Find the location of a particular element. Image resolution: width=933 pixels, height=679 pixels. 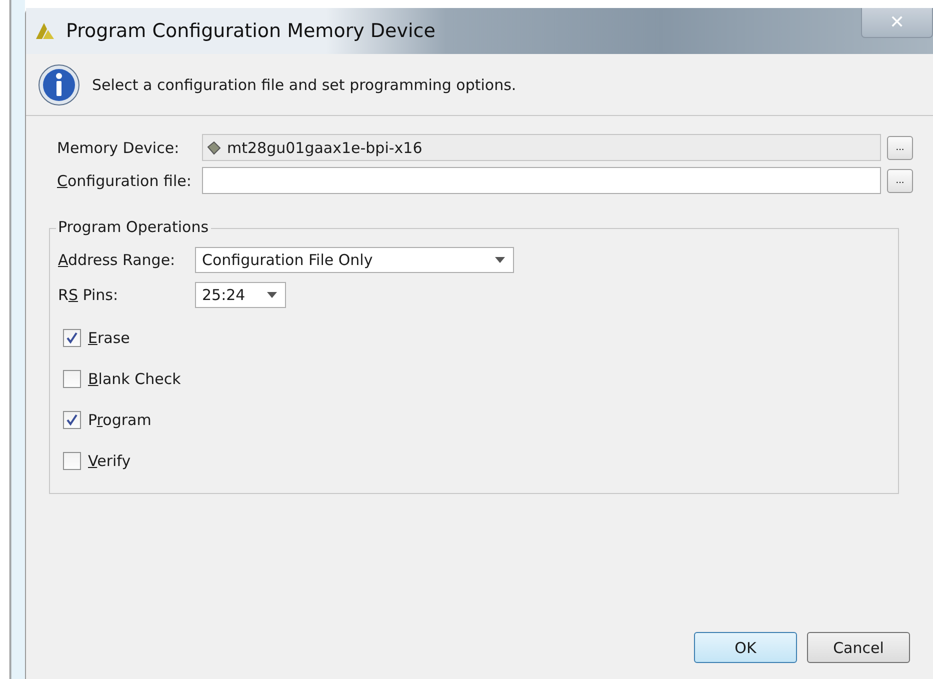

info-icon is located at coordinates (59, 85).